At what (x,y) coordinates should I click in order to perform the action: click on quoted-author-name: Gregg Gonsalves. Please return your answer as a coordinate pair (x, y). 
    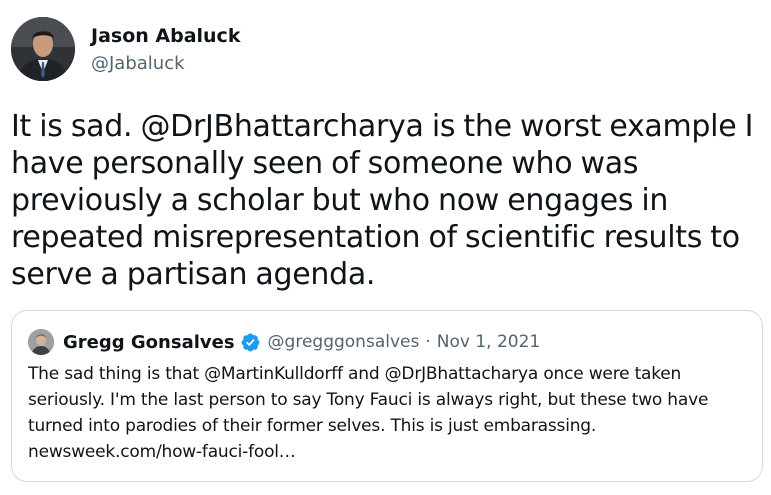
    Looking at the image, I should click on (149, 342).